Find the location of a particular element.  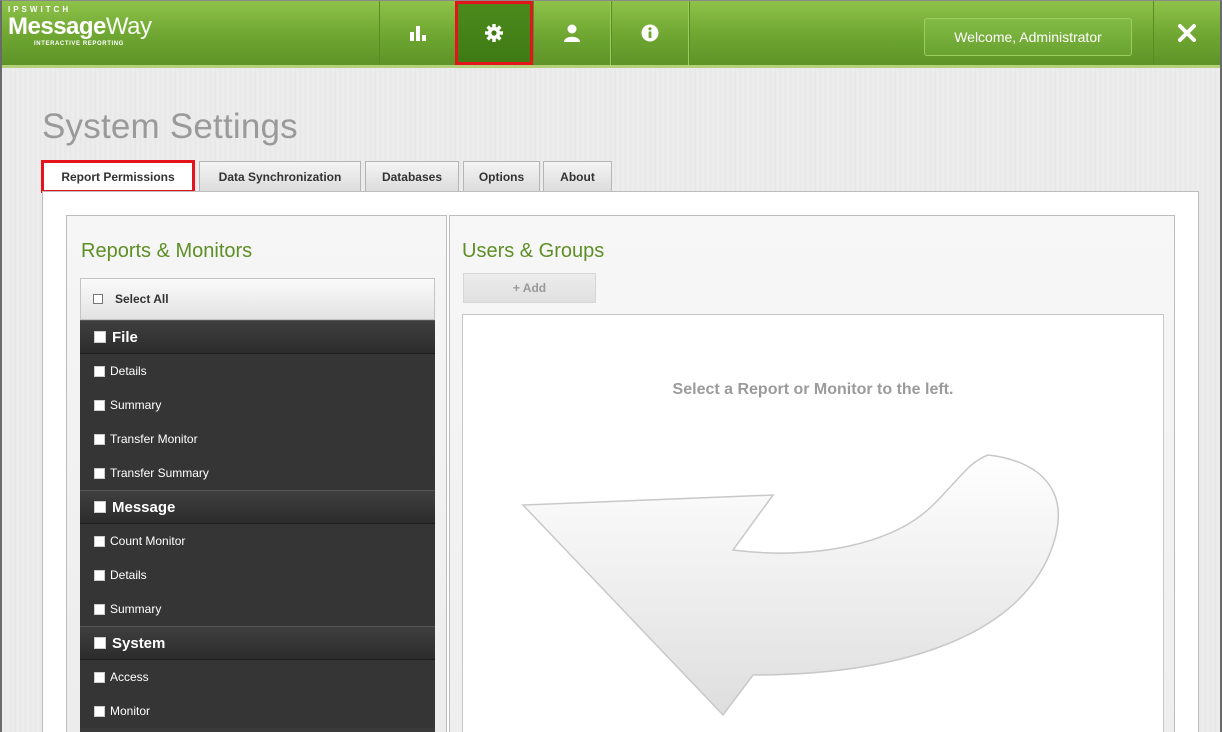

tree-item-label: Transfer Summary is located at coordinates (159, 473).